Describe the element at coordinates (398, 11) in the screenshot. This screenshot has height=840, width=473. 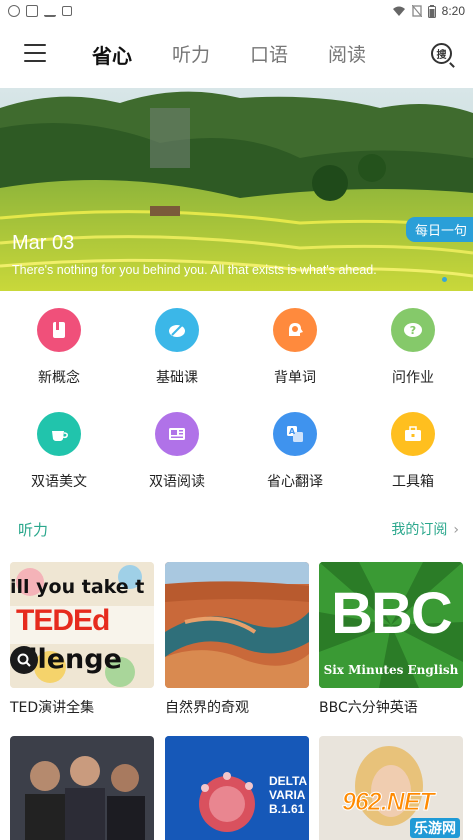
I see `wifi-icon` at that location.